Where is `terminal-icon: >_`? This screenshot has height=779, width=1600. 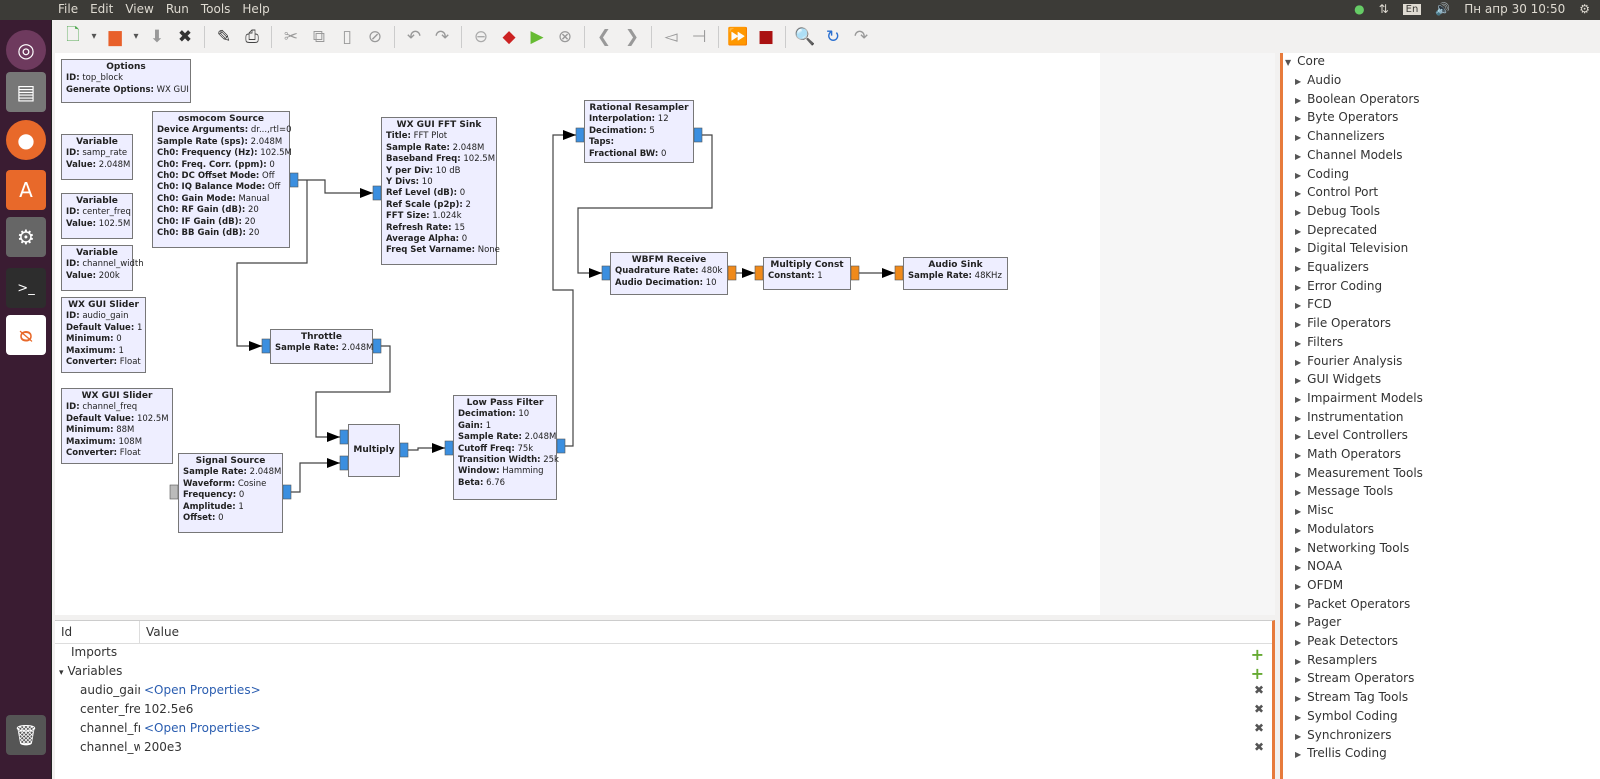 terminal-icon: >_ is located at coordinates (26, 288).